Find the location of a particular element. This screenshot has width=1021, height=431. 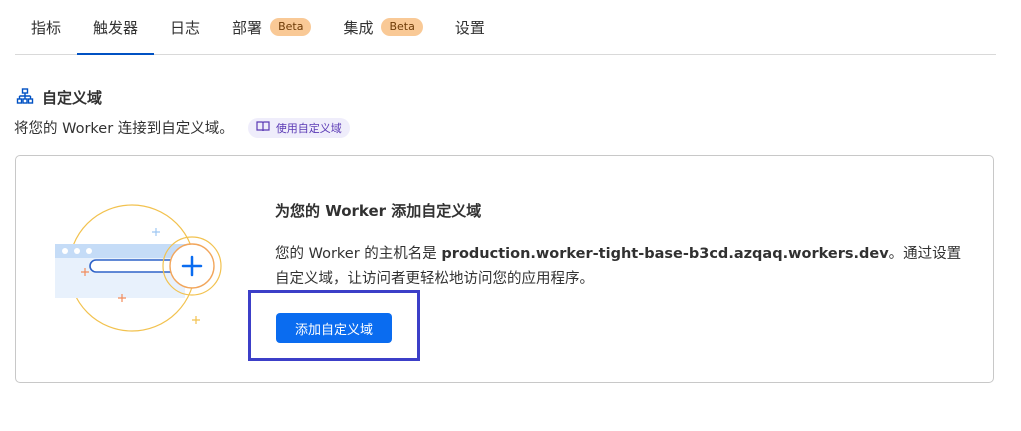

tab-label: 日志 is located at coordinates (185, 27).